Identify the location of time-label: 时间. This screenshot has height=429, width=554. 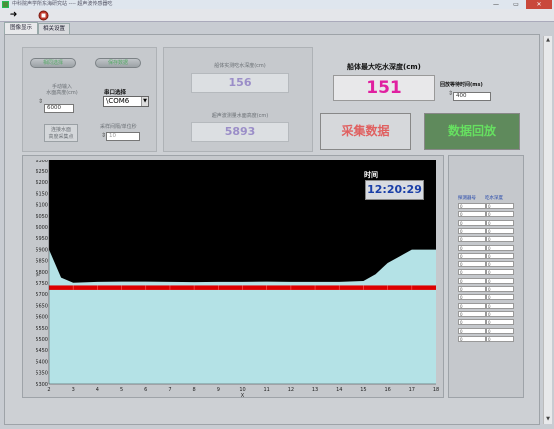
(371, 175).